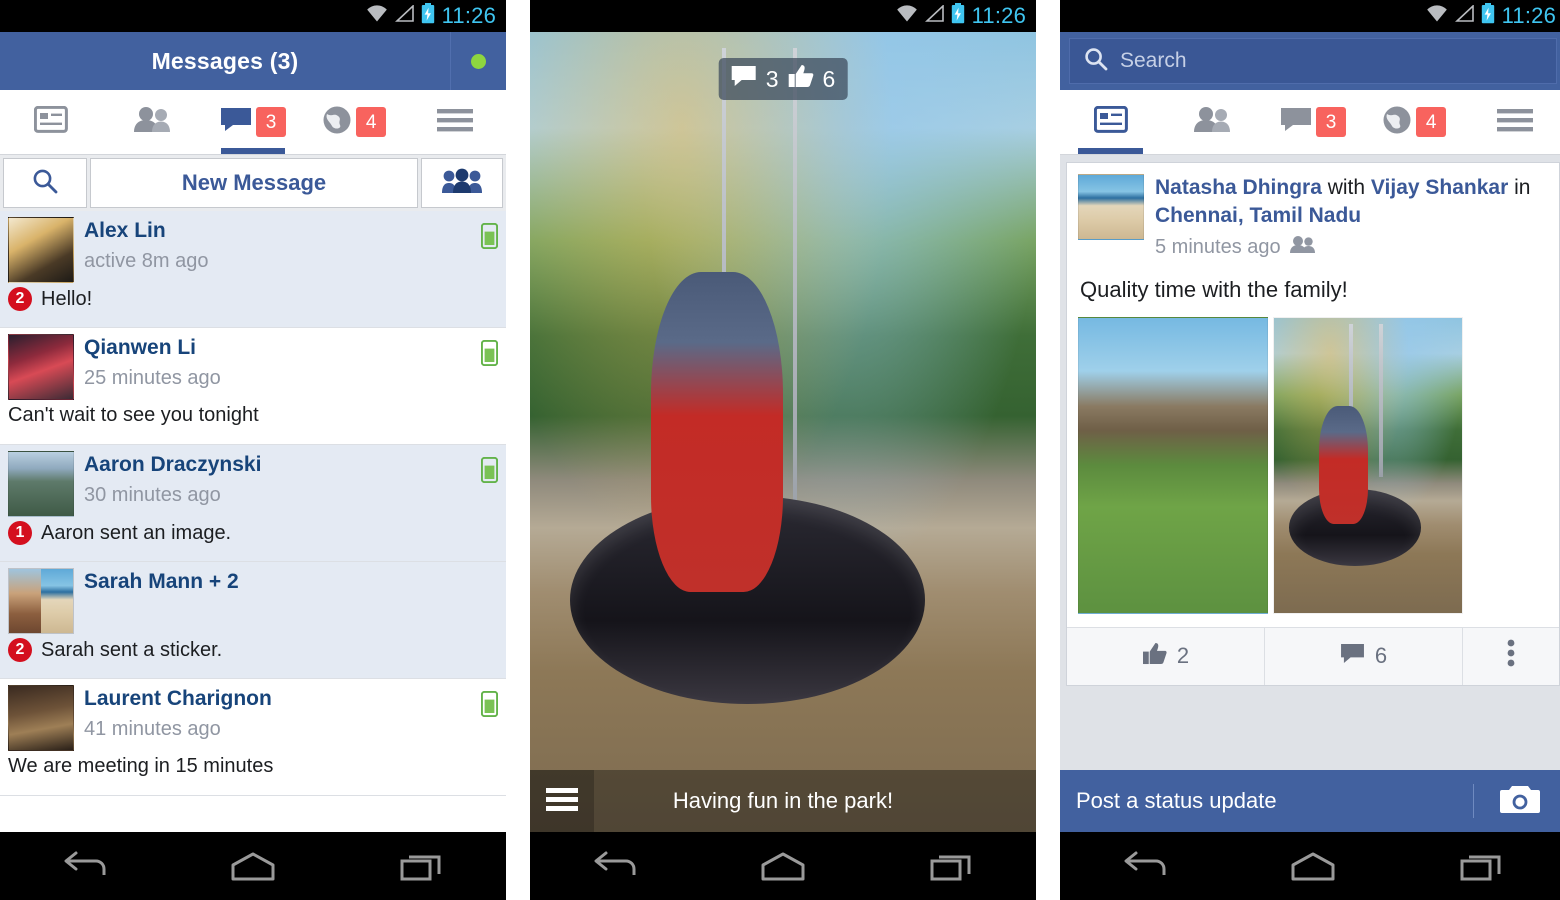 The image size is (1560, 900). What do you see at coordinates (1238, 187) in the screenshot?
I see `post-author: Natasha Dhingra` at bounding box center [1238, 187].